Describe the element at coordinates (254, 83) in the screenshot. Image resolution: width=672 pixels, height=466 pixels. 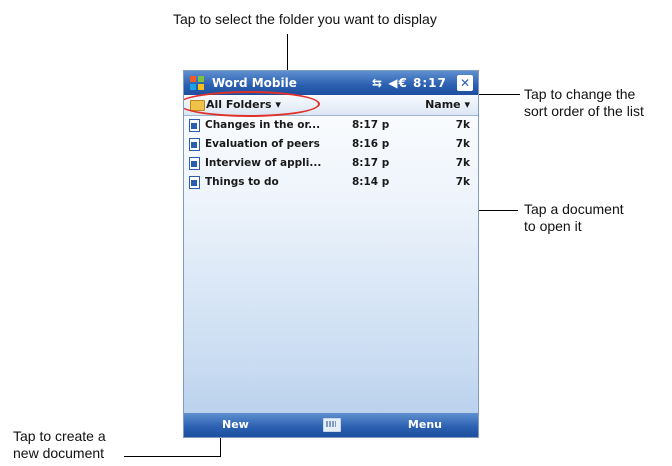
I see `app-title: Word Mobile` at that location.